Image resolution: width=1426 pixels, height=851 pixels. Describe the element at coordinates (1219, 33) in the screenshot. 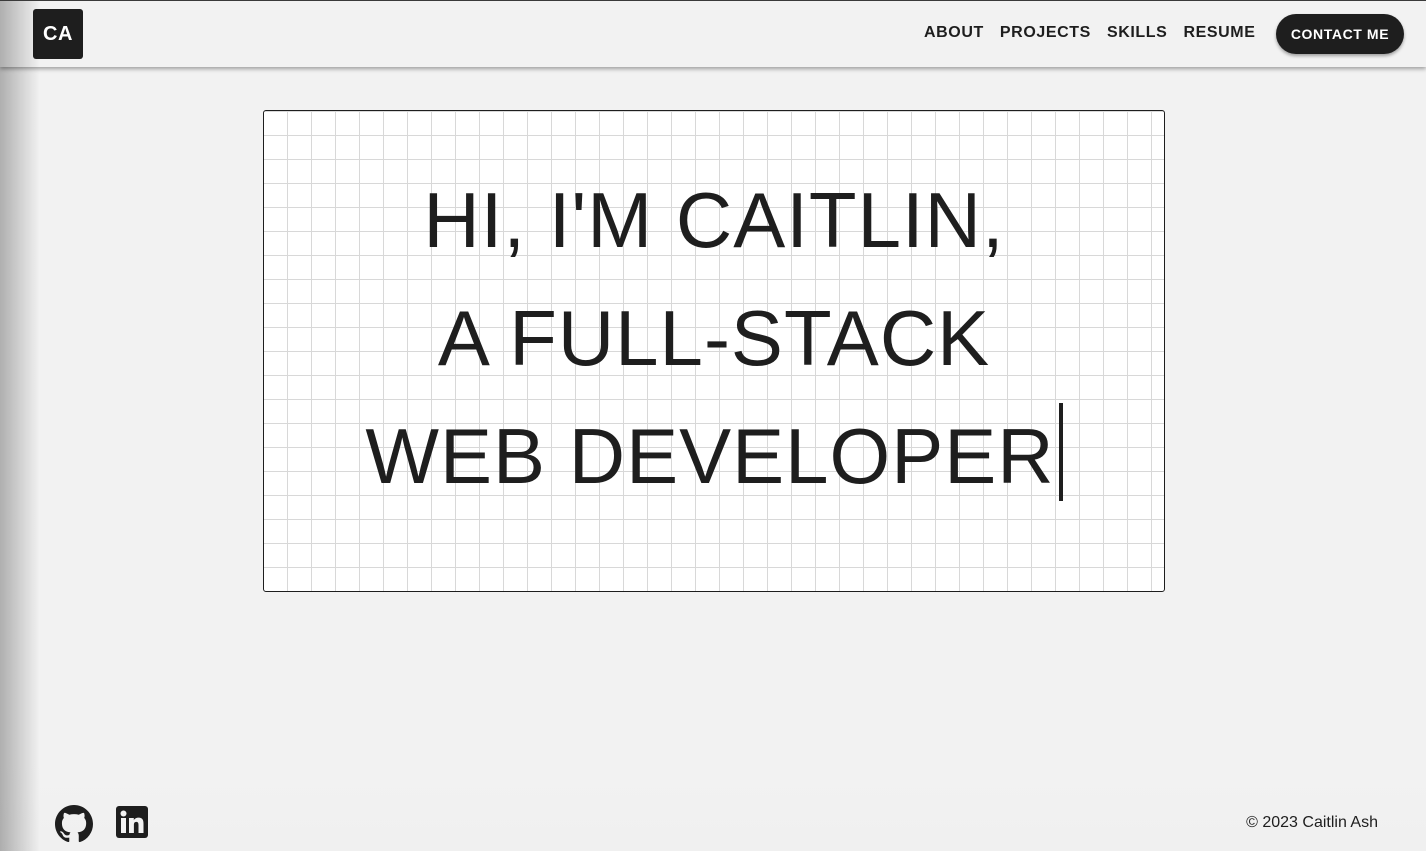

I see `nav-resume-link: RESUME` at that location.